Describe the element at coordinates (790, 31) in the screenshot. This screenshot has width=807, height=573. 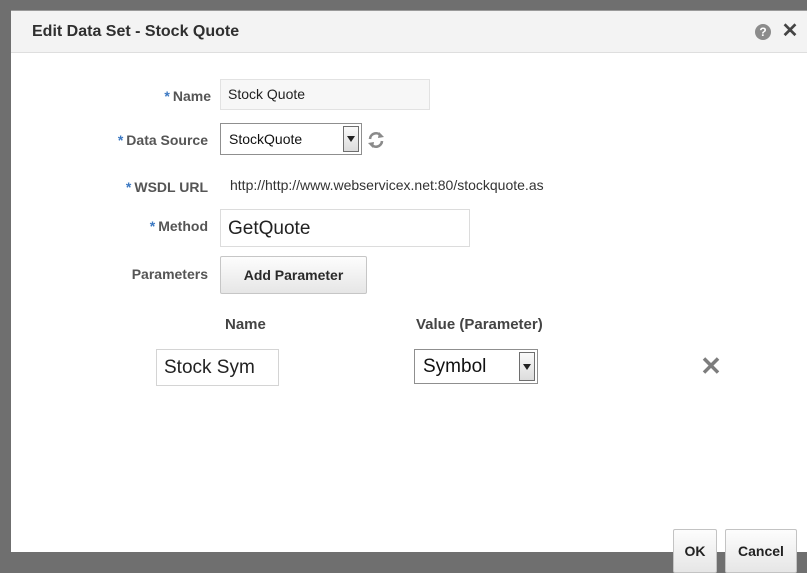
I see `close-icon: ✕` at that location.